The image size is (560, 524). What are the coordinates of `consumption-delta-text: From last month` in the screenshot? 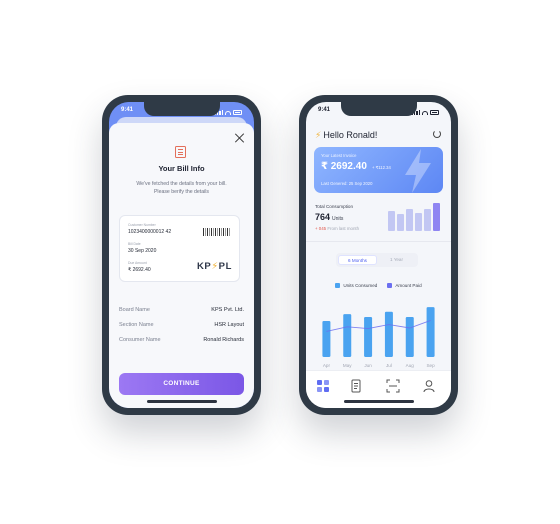 It's located at (343, 228).